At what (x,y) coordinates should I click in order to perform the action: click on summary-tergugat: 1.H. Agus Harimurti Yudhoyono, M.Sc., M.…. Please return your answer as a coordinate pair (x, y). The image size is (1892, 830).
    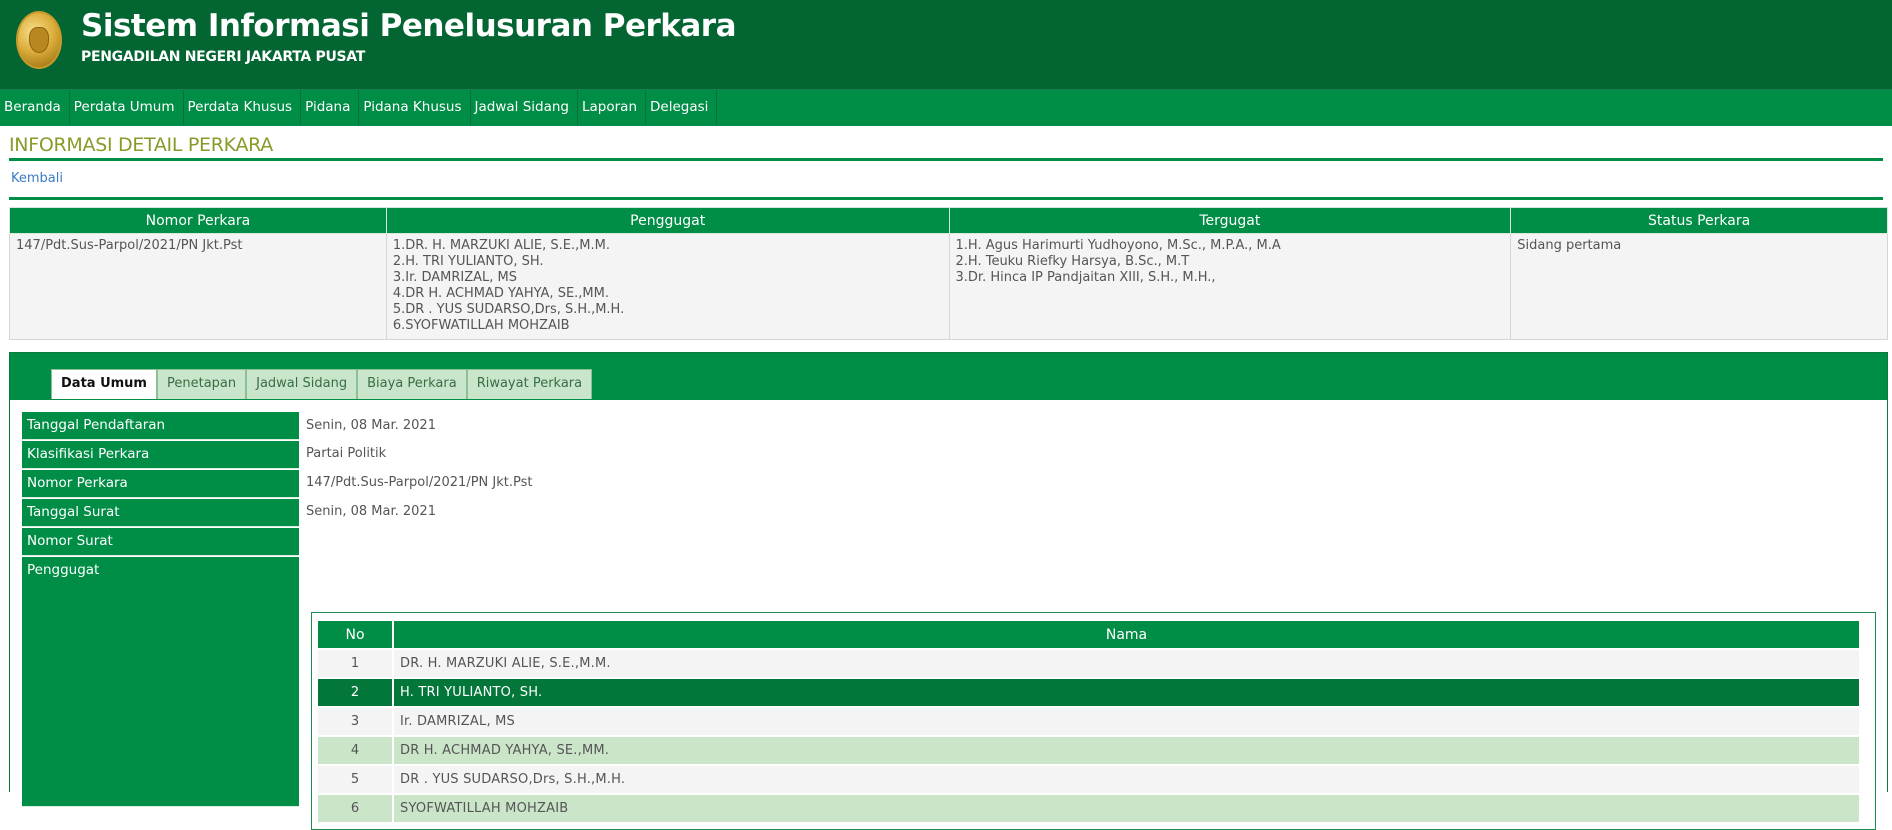
    Looking at the image, I should click on (1230, 286).